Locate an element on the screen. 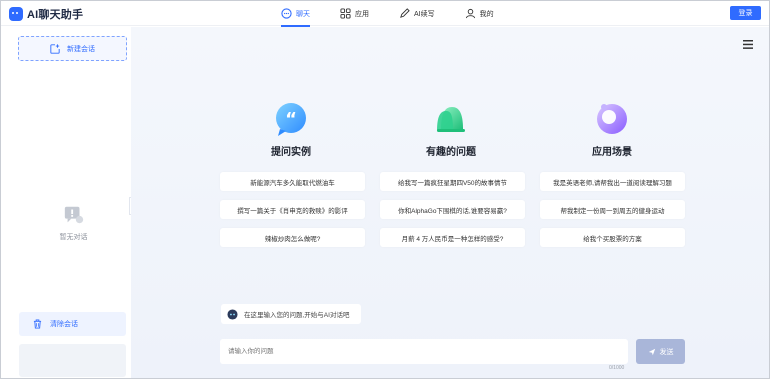 Image resolution: width=770 pixels, height=379 pixels. chat-input is located at coordinates (424, 351).